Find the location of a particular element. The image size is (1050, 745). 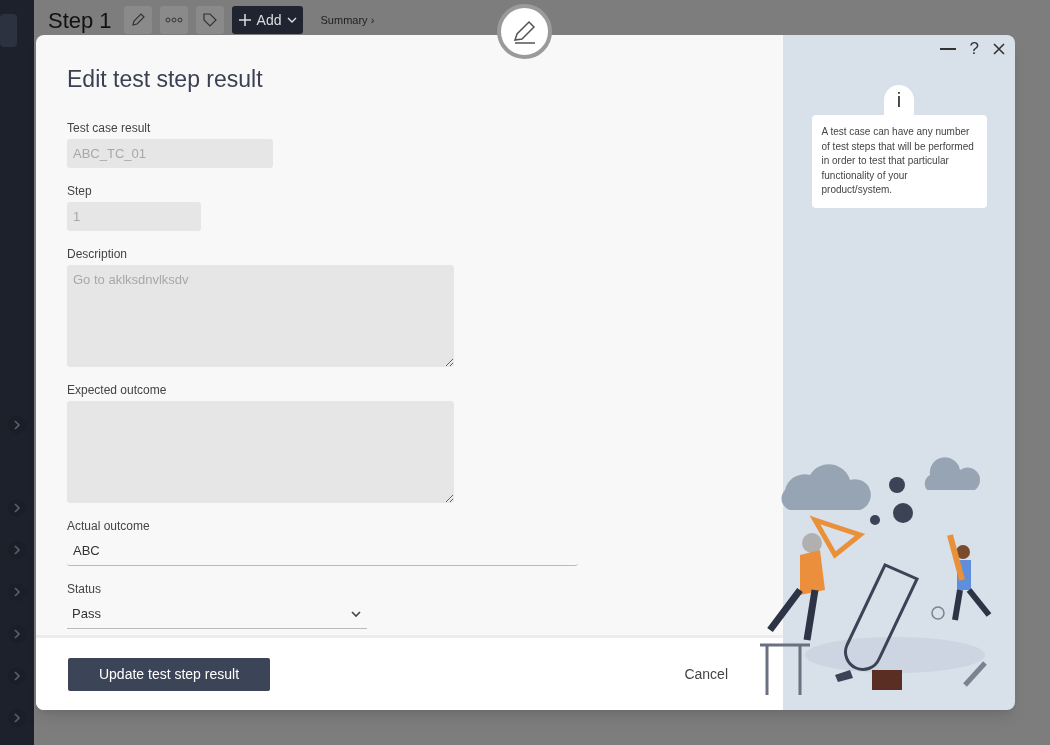

tag-icon is located at coordinates (209, 20).